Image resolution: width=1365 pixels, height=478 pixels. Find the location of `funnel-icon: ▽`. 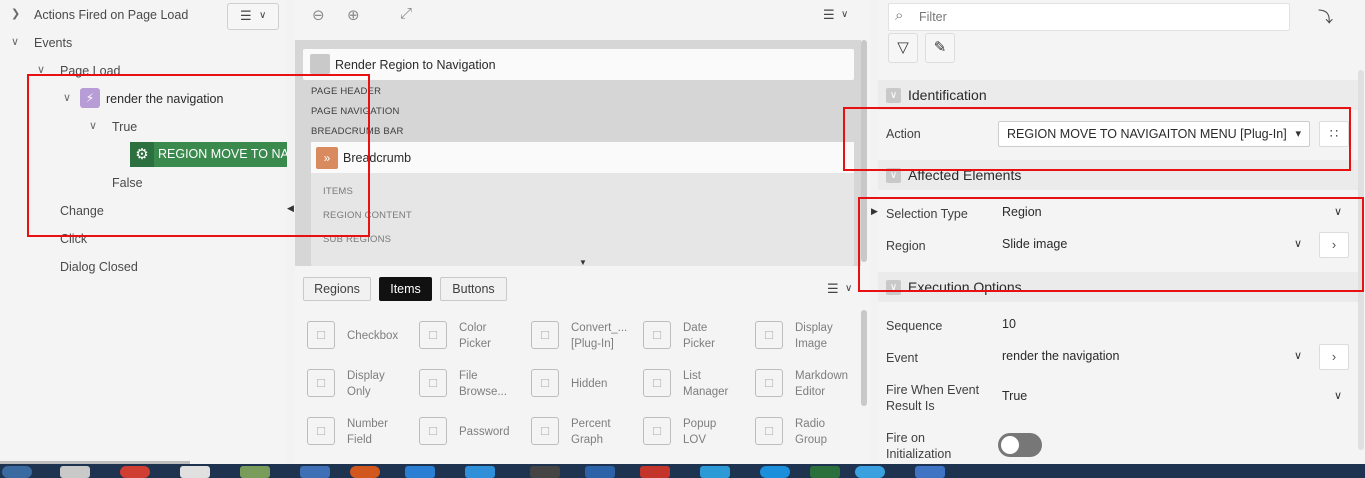

funnel-icon: ▽ is located at coordinates (903, 47).